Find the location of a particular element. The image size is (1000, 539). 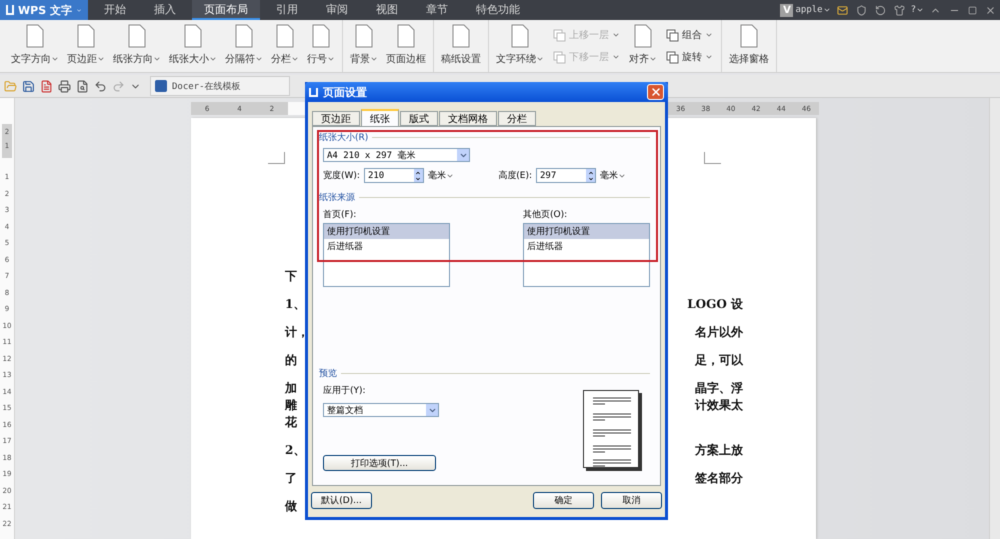

help-menu: ? is located at coordinates (917, 10).